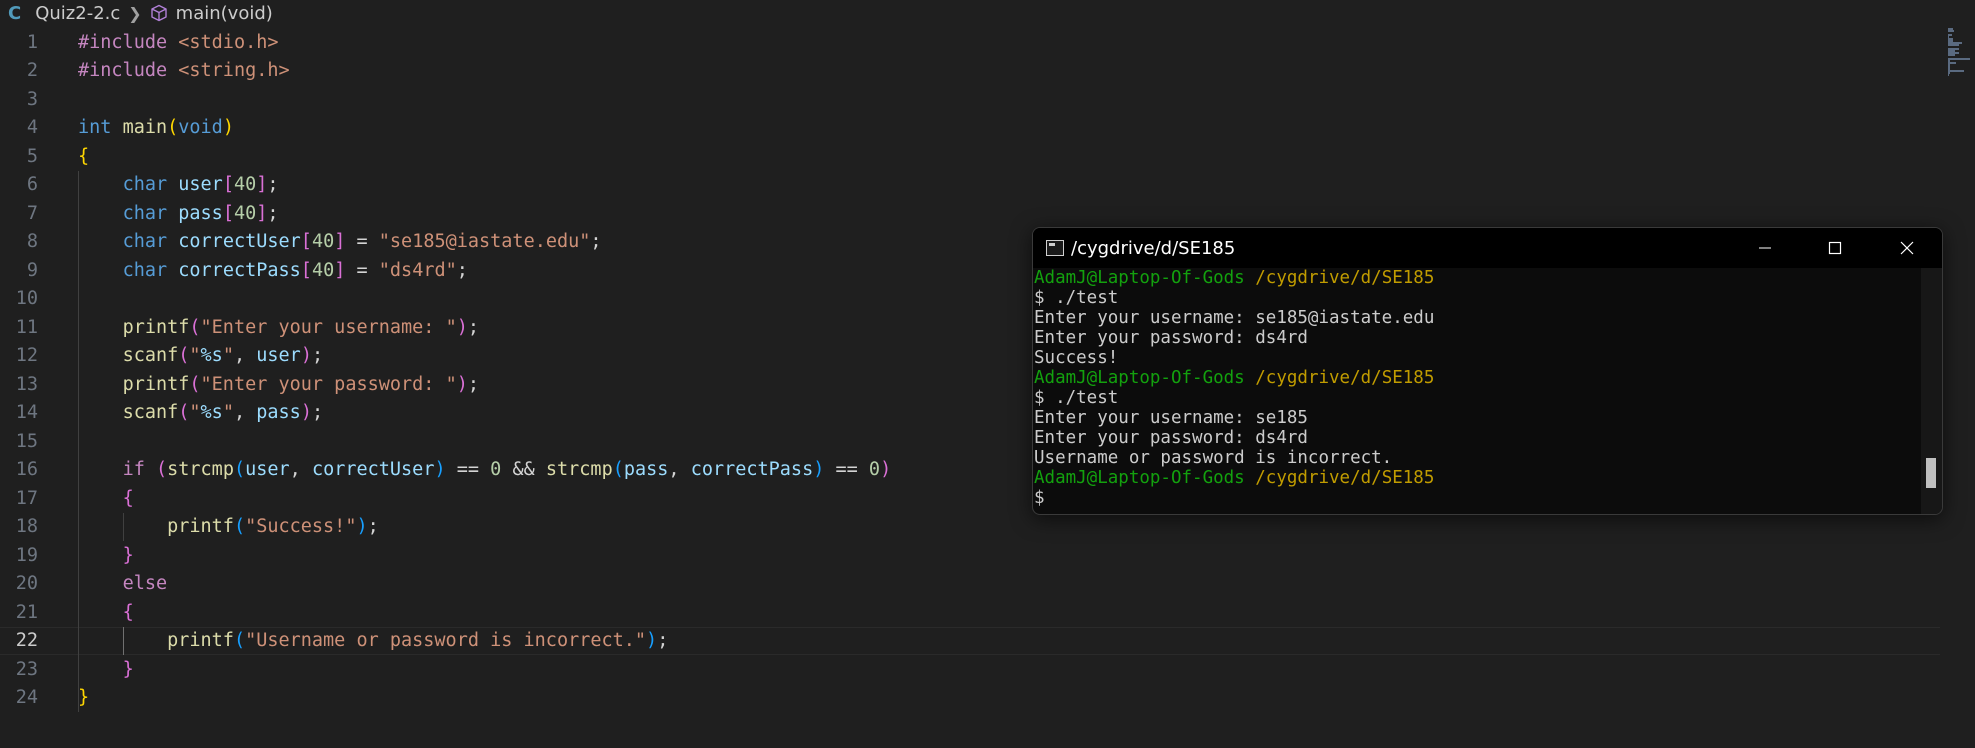 Image resolution: width=1975 pixels, height=748 pixels. I want to click on code-line: 24}, so click(970, 698).